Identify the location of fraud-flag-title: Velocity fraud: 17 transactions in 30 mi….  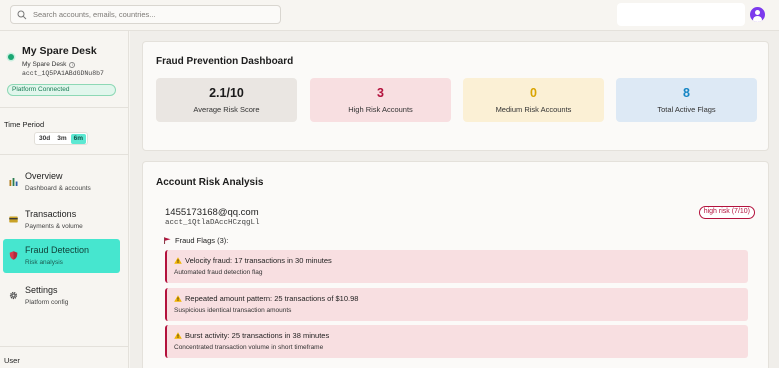
(253, 260).